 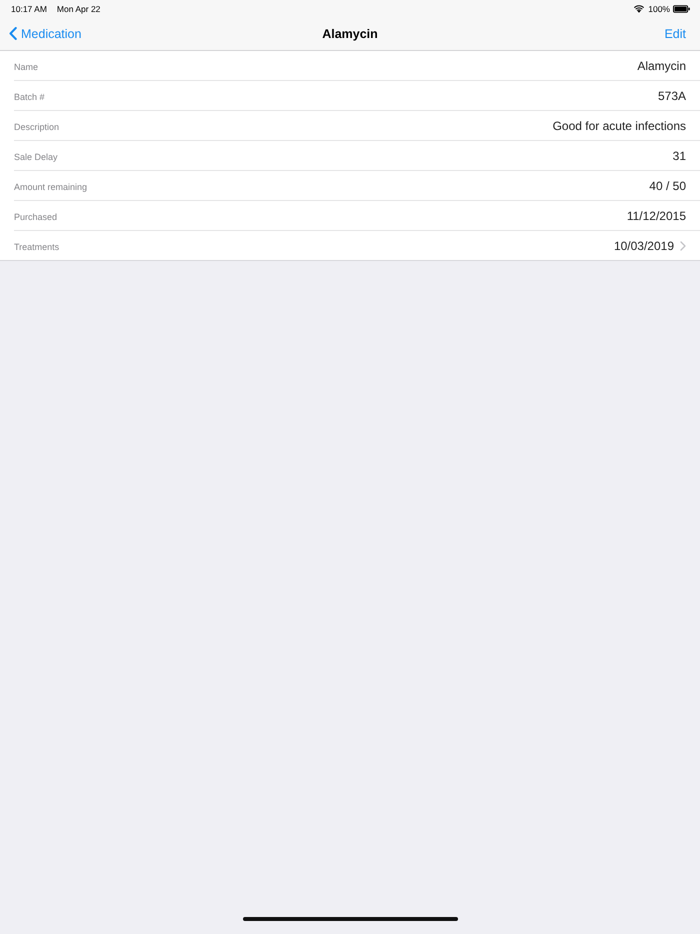 I want to click on battery-percent: 100%, so click(x=659, y=9).